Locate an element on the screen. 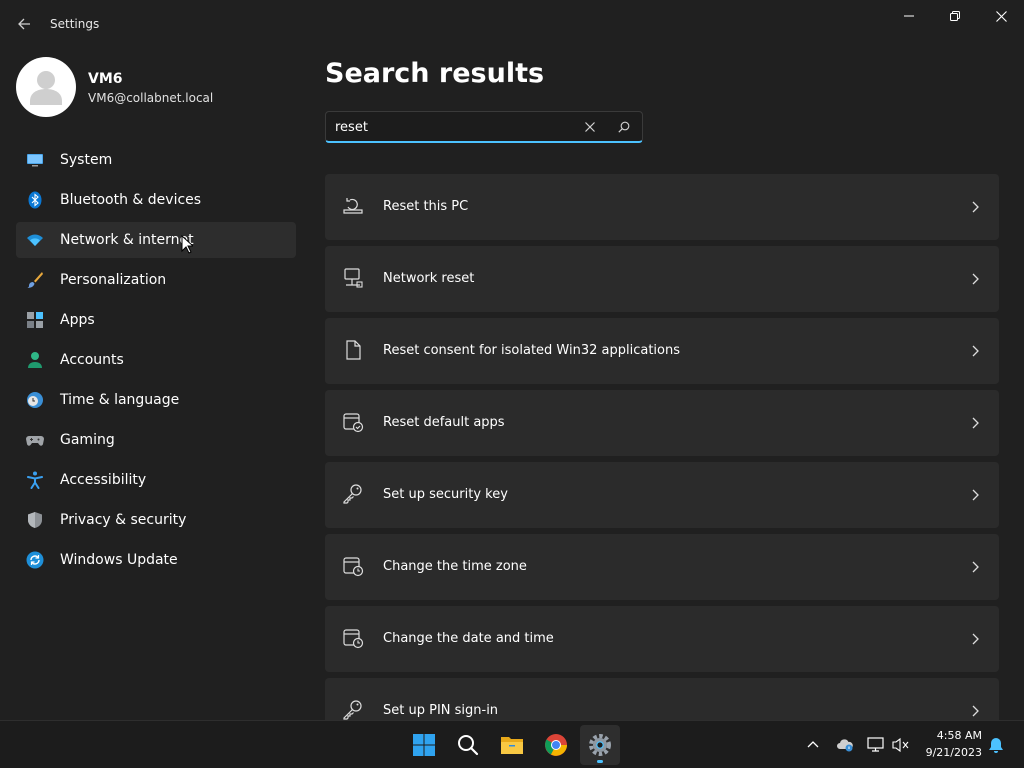  bell-icon is located at coordinates (996, 745).